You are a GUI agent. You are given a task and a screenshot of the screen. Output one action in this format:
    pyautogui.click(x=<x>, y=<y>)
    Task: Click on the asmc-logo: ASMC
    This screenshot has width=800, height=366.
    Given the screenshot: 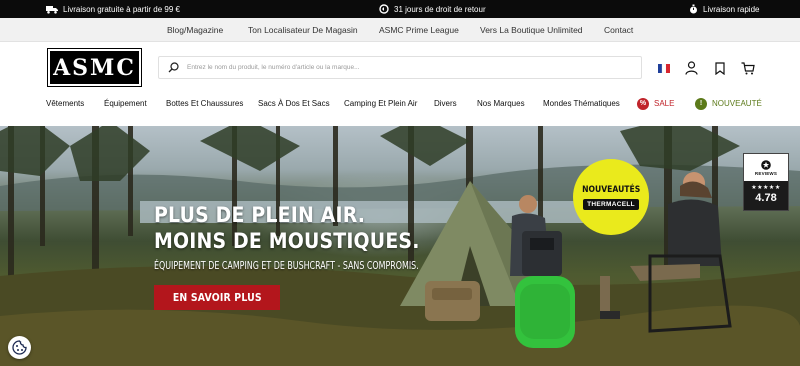 What is the action you would take?
    pyautogui.click(x=94, y=67)
    